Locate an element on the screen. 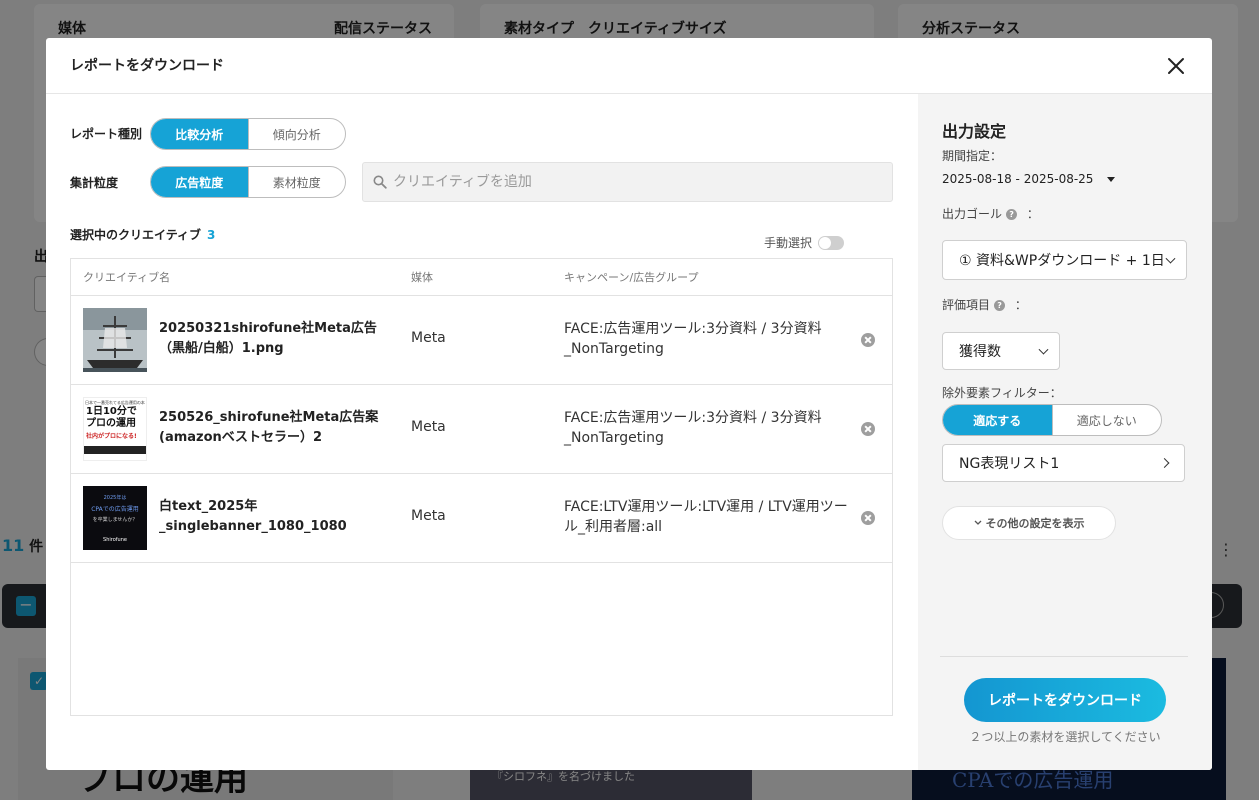  creative-name: 250526_shirofune社Meta広告案(amazonベストセラー）2 is located at coordinates (269, 427).